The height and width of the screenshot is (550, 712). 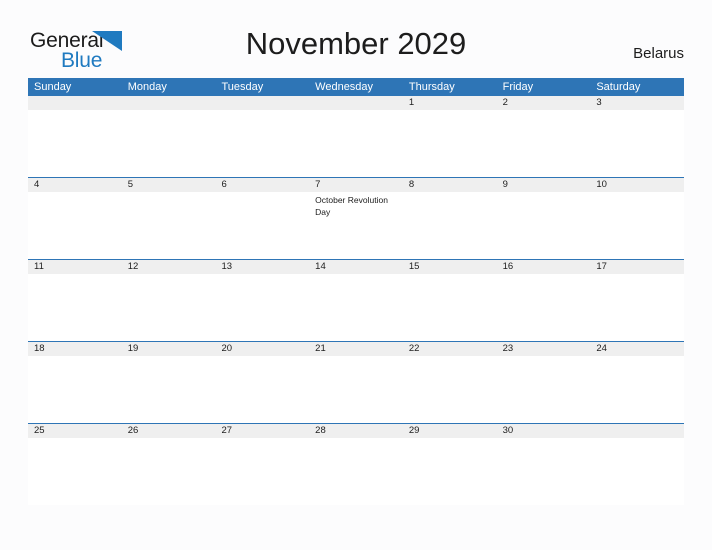 I want to click on weekday-header-thursday: Thursday, so click(x=431, y=87).